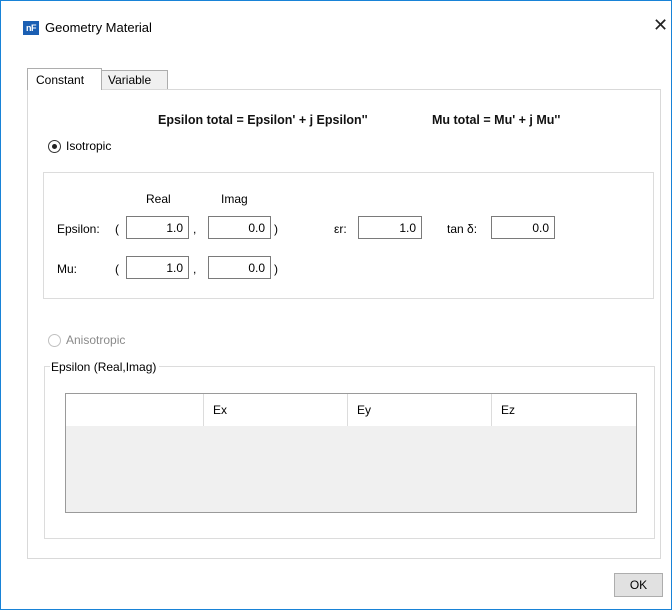  Describe the element at coordinates (660, 25) in the screenshot. I see `close-icon: ✕` at that location.